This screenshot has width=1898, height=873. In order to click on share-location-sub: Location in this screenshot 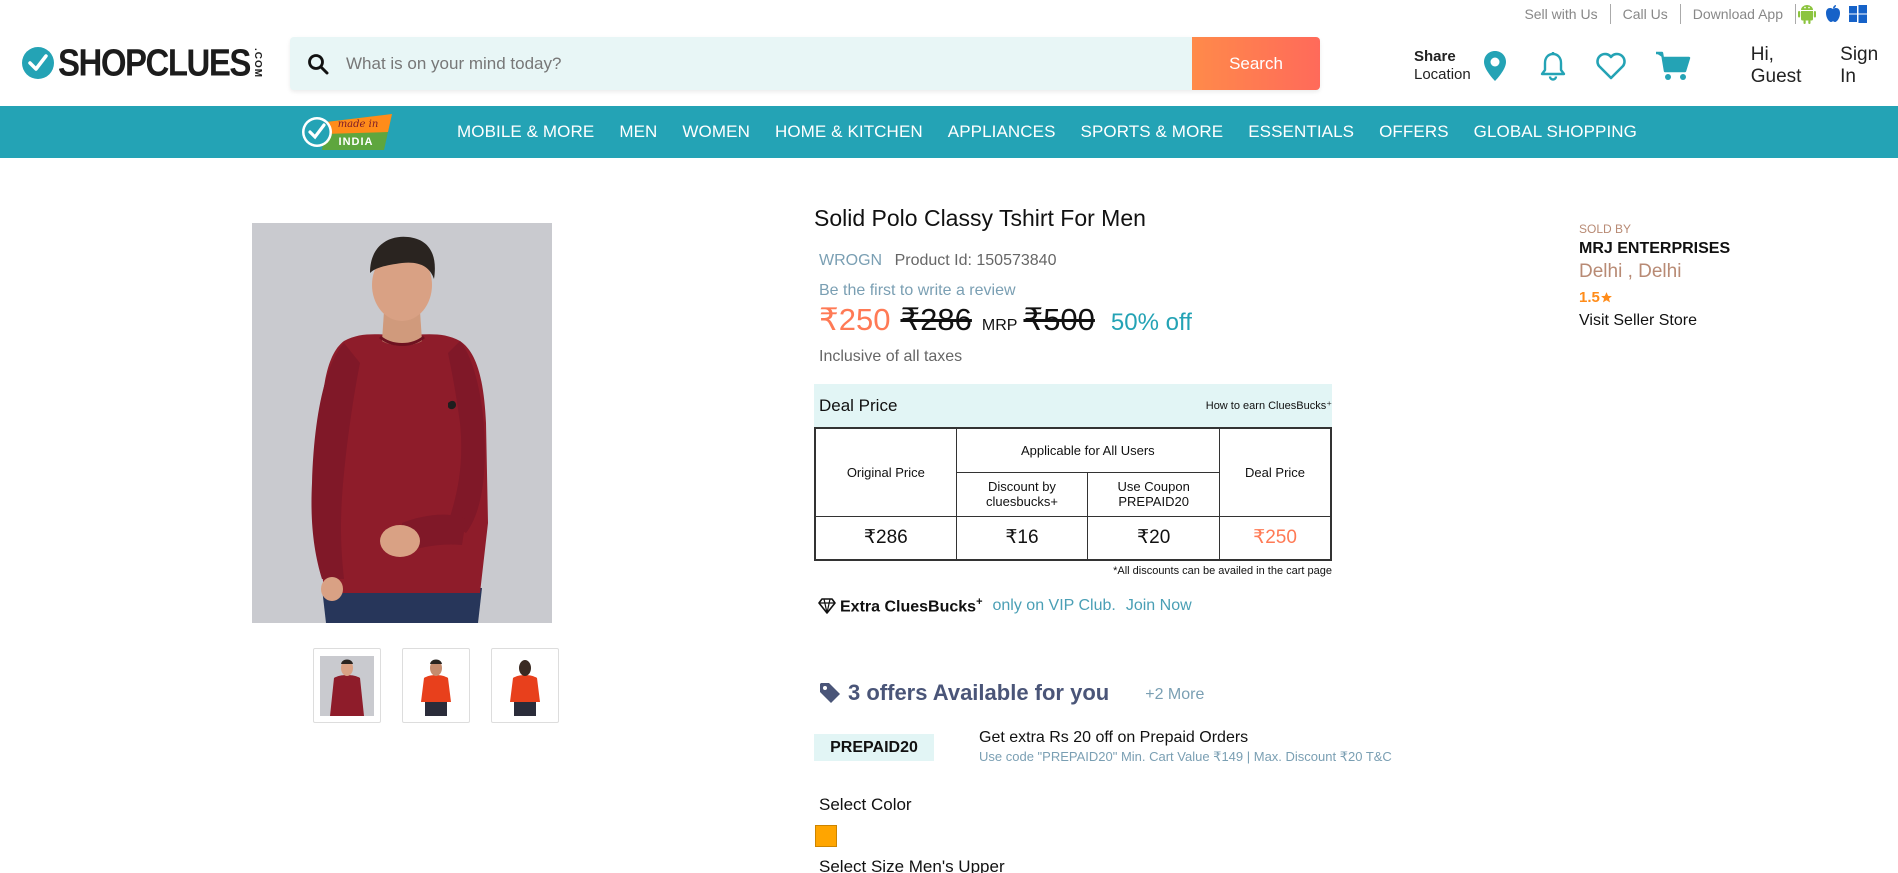, I will do `click(1442, 74)`.